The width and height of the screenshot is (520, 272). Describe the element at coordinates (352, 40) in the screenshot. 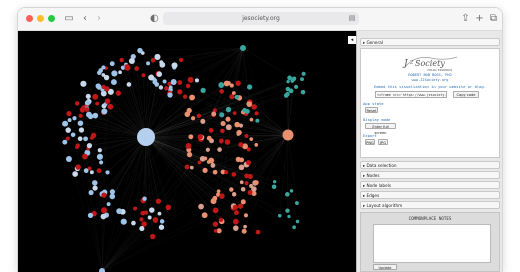

I see `collapse-panel-icon: ◂` at that location.